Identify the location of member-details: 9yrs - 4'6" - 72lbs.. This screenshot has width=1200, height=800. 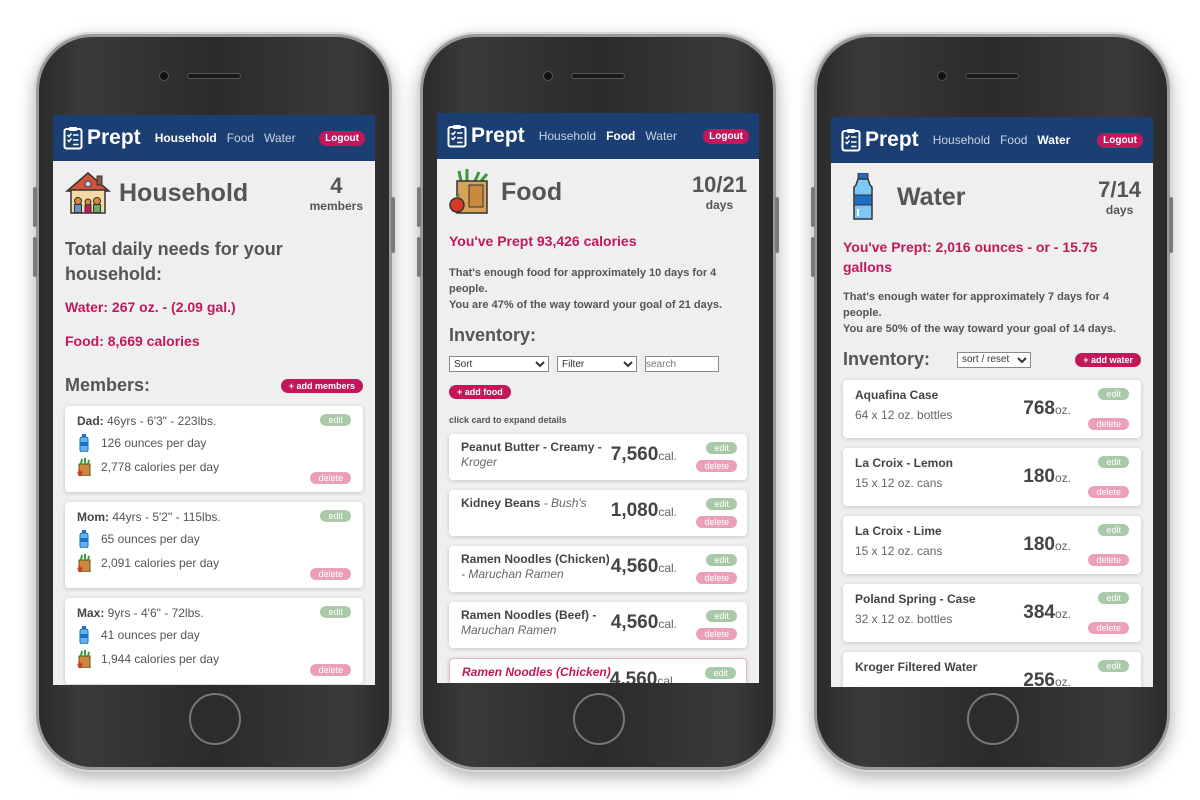
(154, 613).